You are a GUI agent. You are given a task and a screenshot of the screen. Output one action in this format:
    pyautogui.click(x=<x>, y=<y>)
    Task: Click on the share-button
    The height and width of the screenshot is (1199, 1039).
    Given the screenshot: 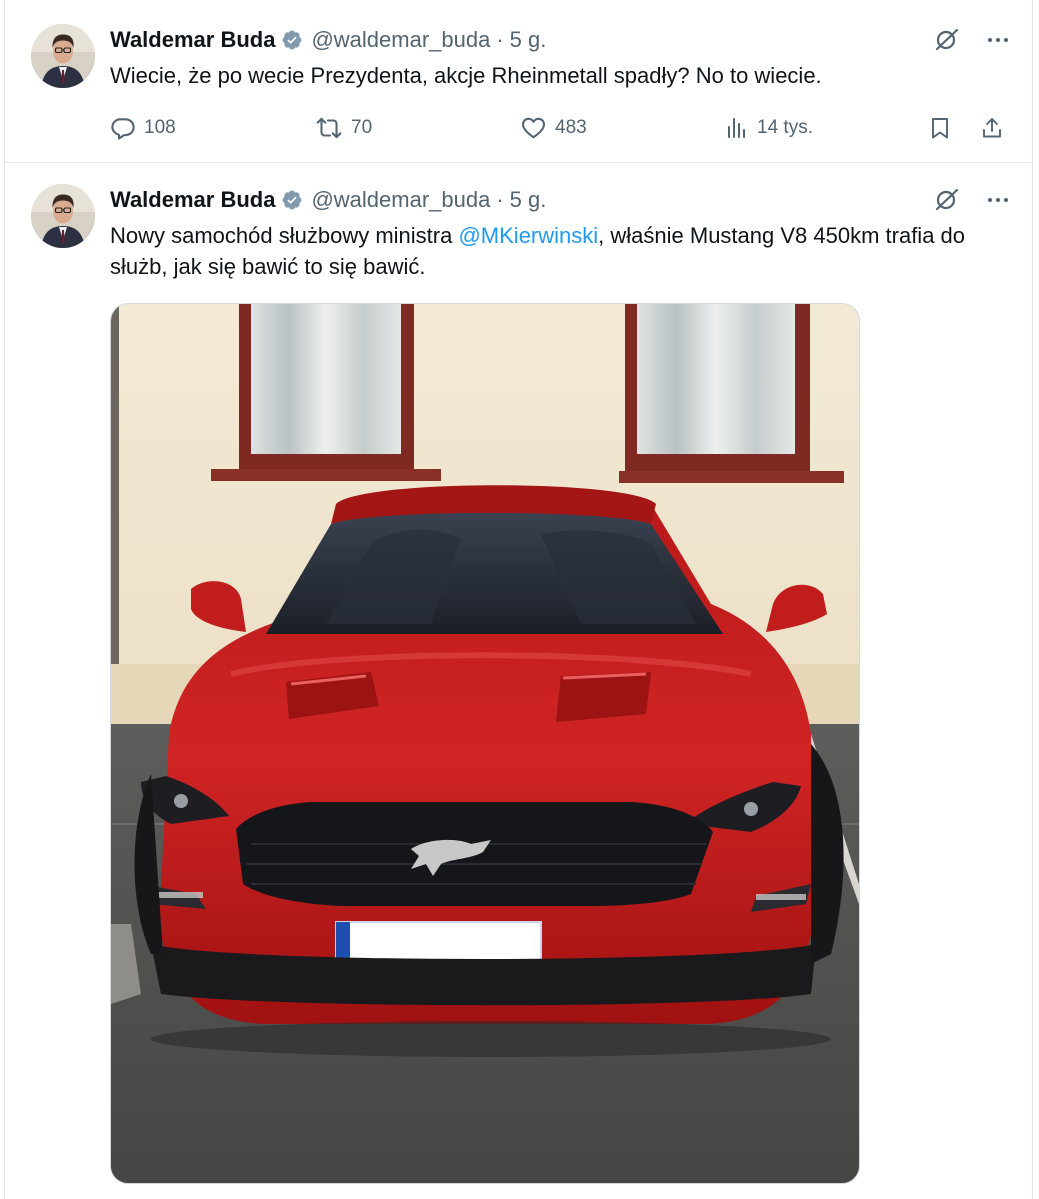 What is the action you would take?
    pyautogui.click(x=992, y=128)
    